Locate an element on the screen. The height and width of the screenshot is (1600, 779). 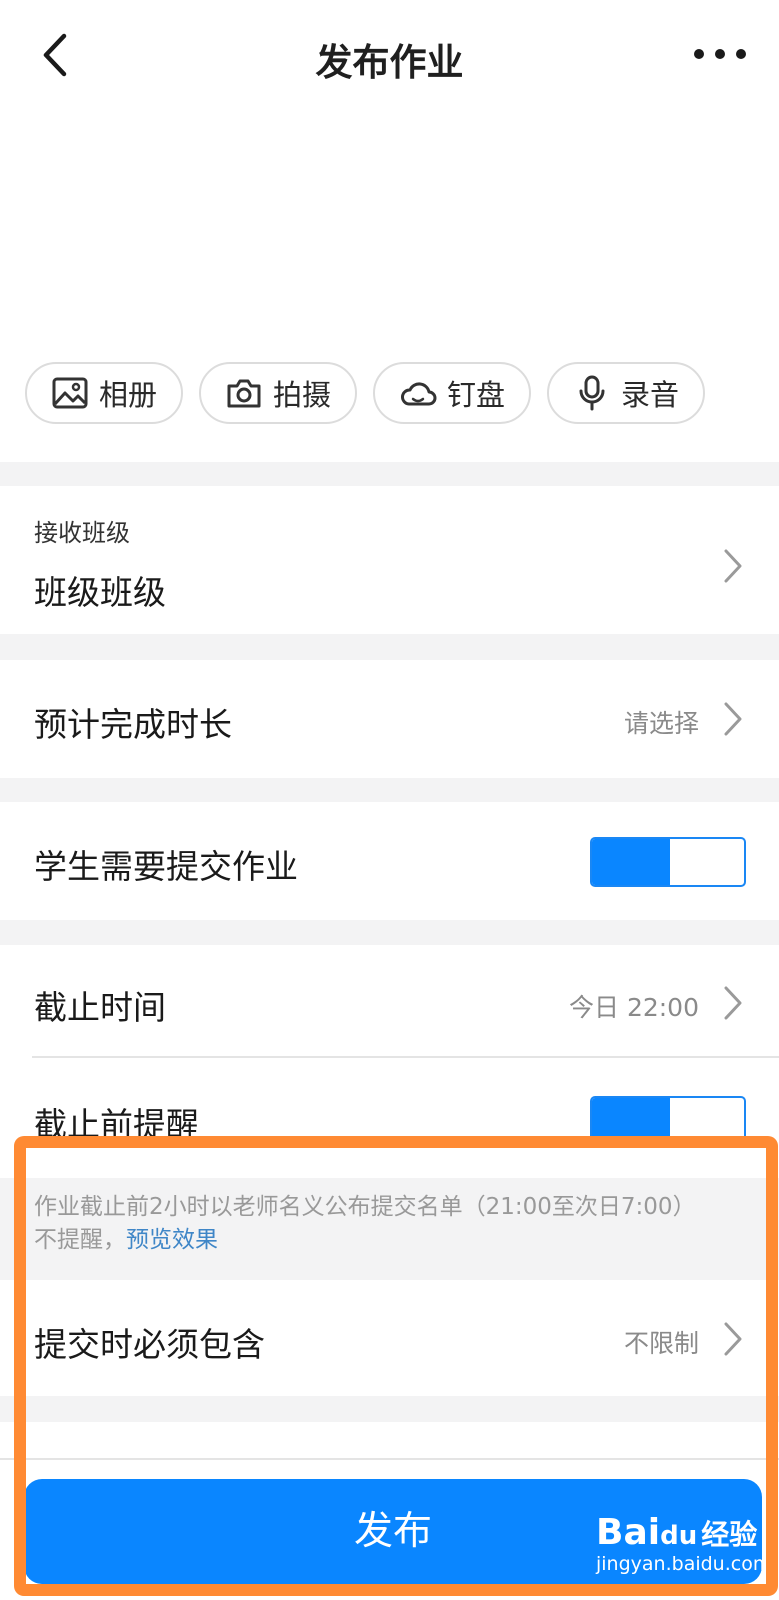
deadline-value: 今日 22:00 is located at coordinates (634, 1007).